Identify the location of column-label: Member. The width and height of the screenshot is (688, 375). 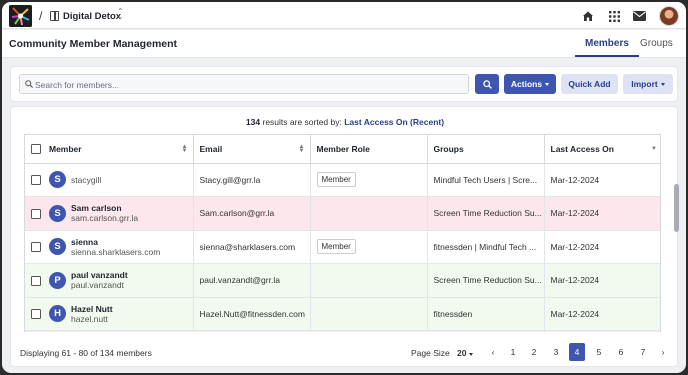
(65, 148).